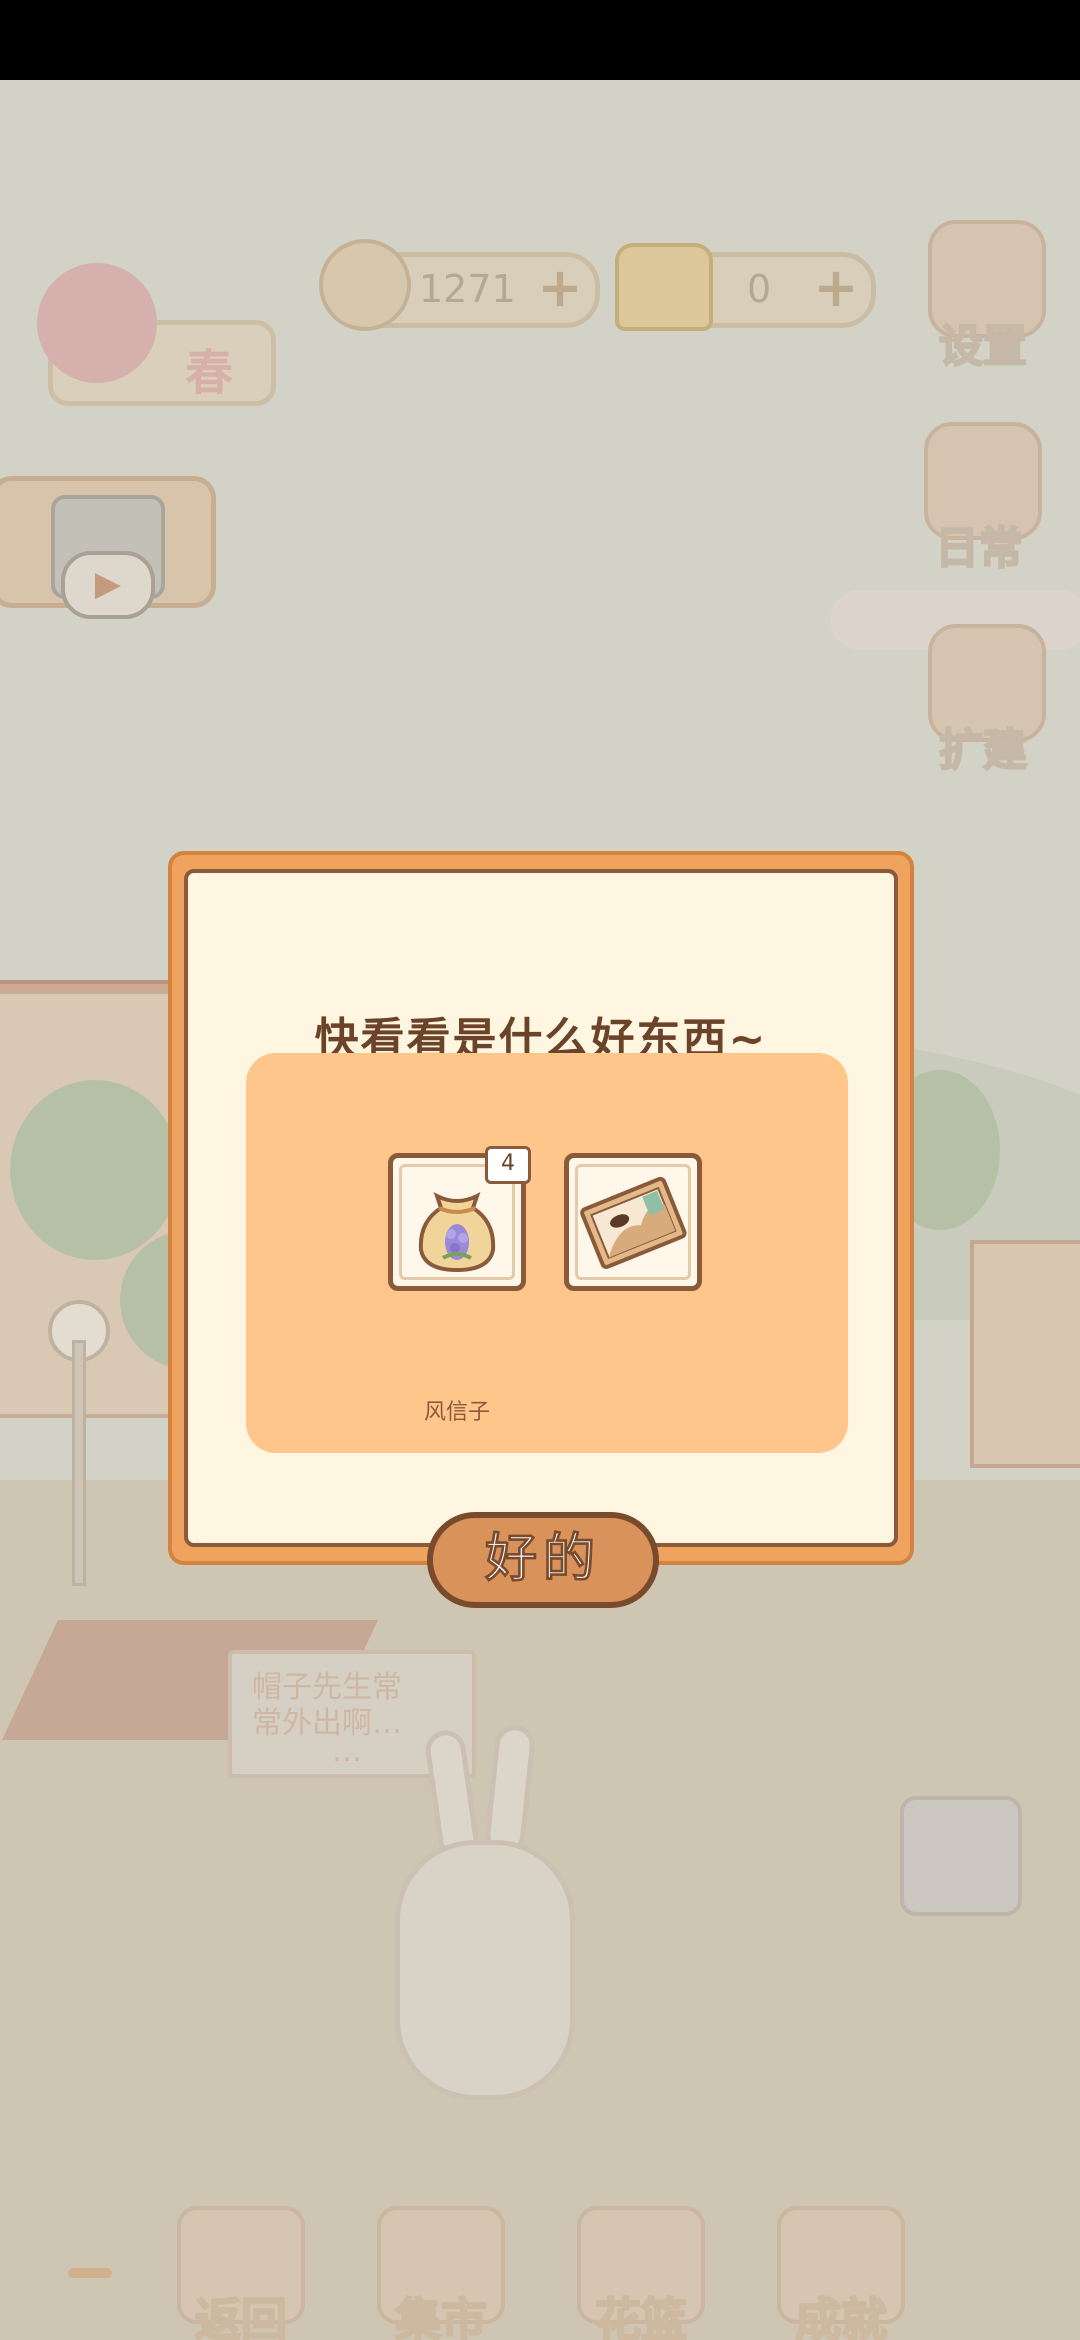  What do you see at coordinates (97, 323) in the screenshot?
I see `blossom-tree-icon` at bounding box center [97, 323].